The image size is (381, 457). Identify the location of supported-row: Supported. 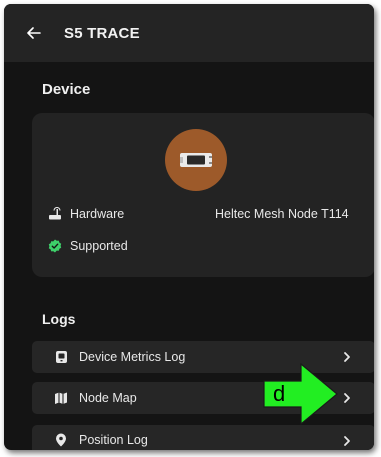
(88, 246).